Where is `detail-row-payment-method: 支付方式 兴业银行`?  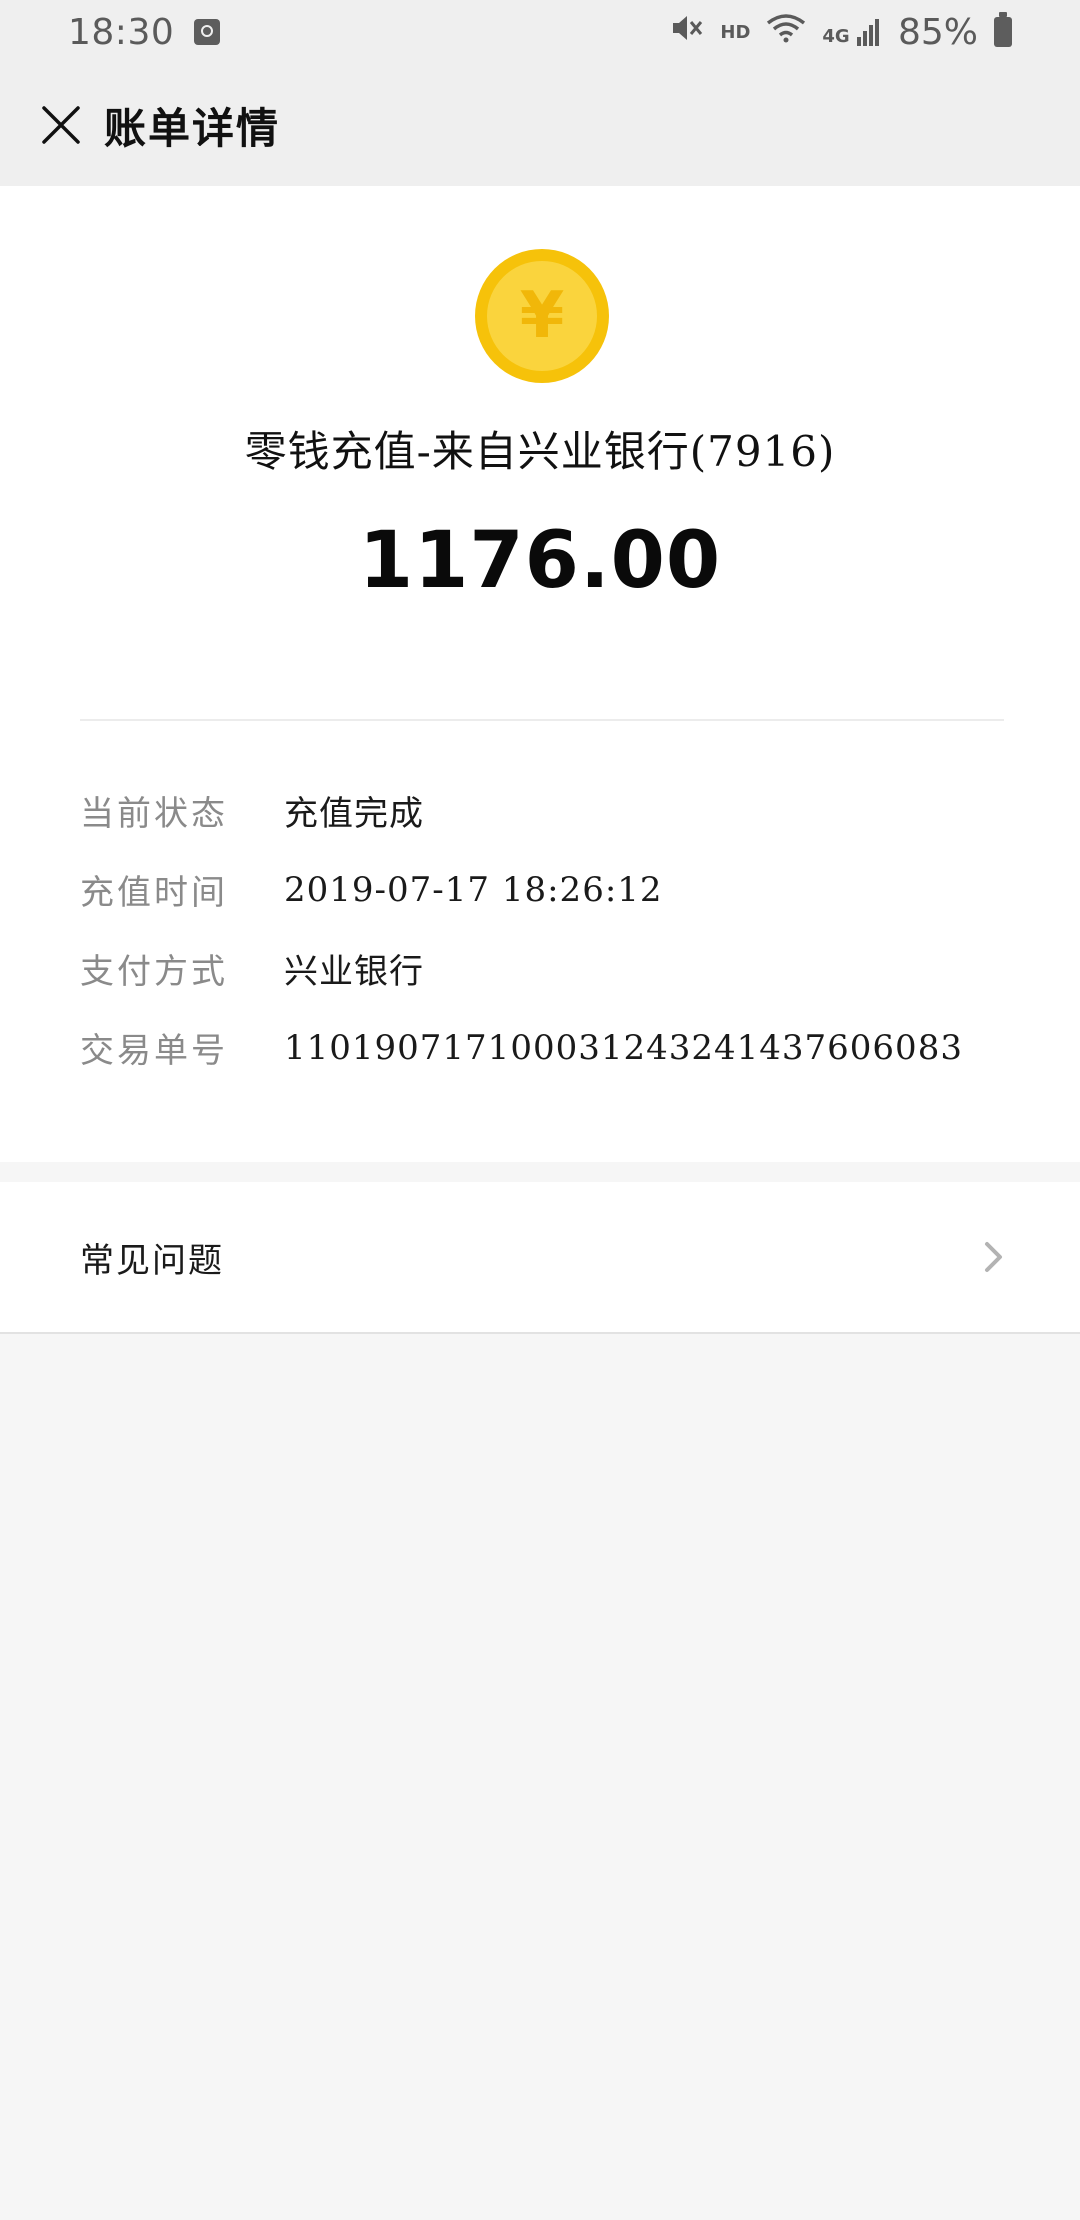 detail-row-payment-method: 支付方式 兴业银行 is located at coordinates (542, 968).